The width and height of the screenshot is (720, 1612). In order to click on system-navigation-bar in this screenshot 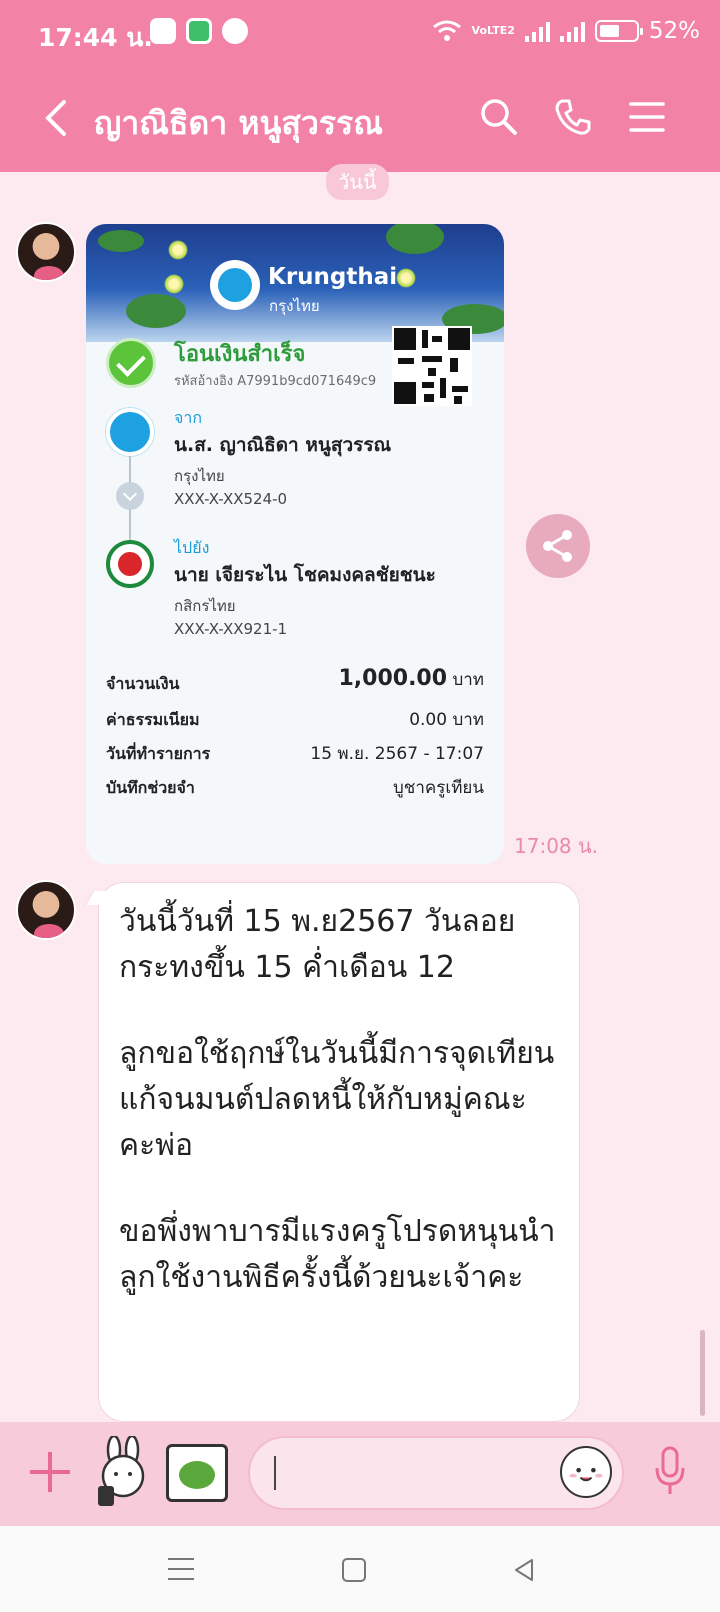, I will do `click(360, 1569)`.